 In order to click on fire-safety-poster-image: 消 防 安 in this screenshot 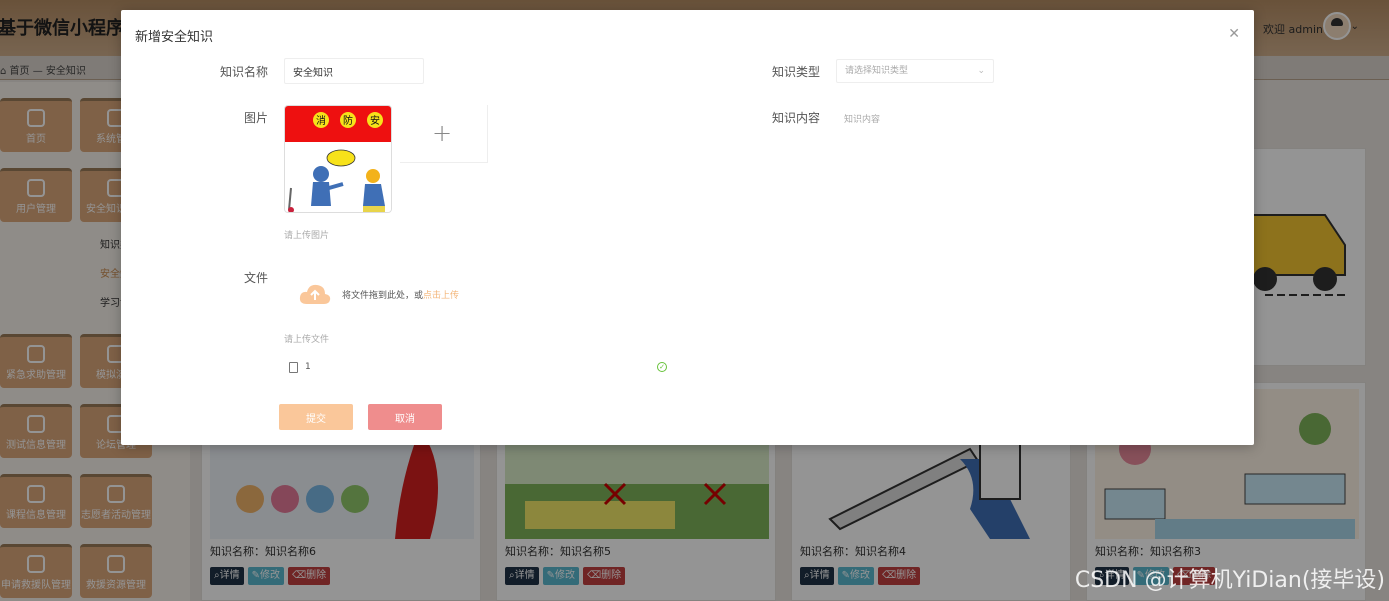, I will do `click(338, 159)`.